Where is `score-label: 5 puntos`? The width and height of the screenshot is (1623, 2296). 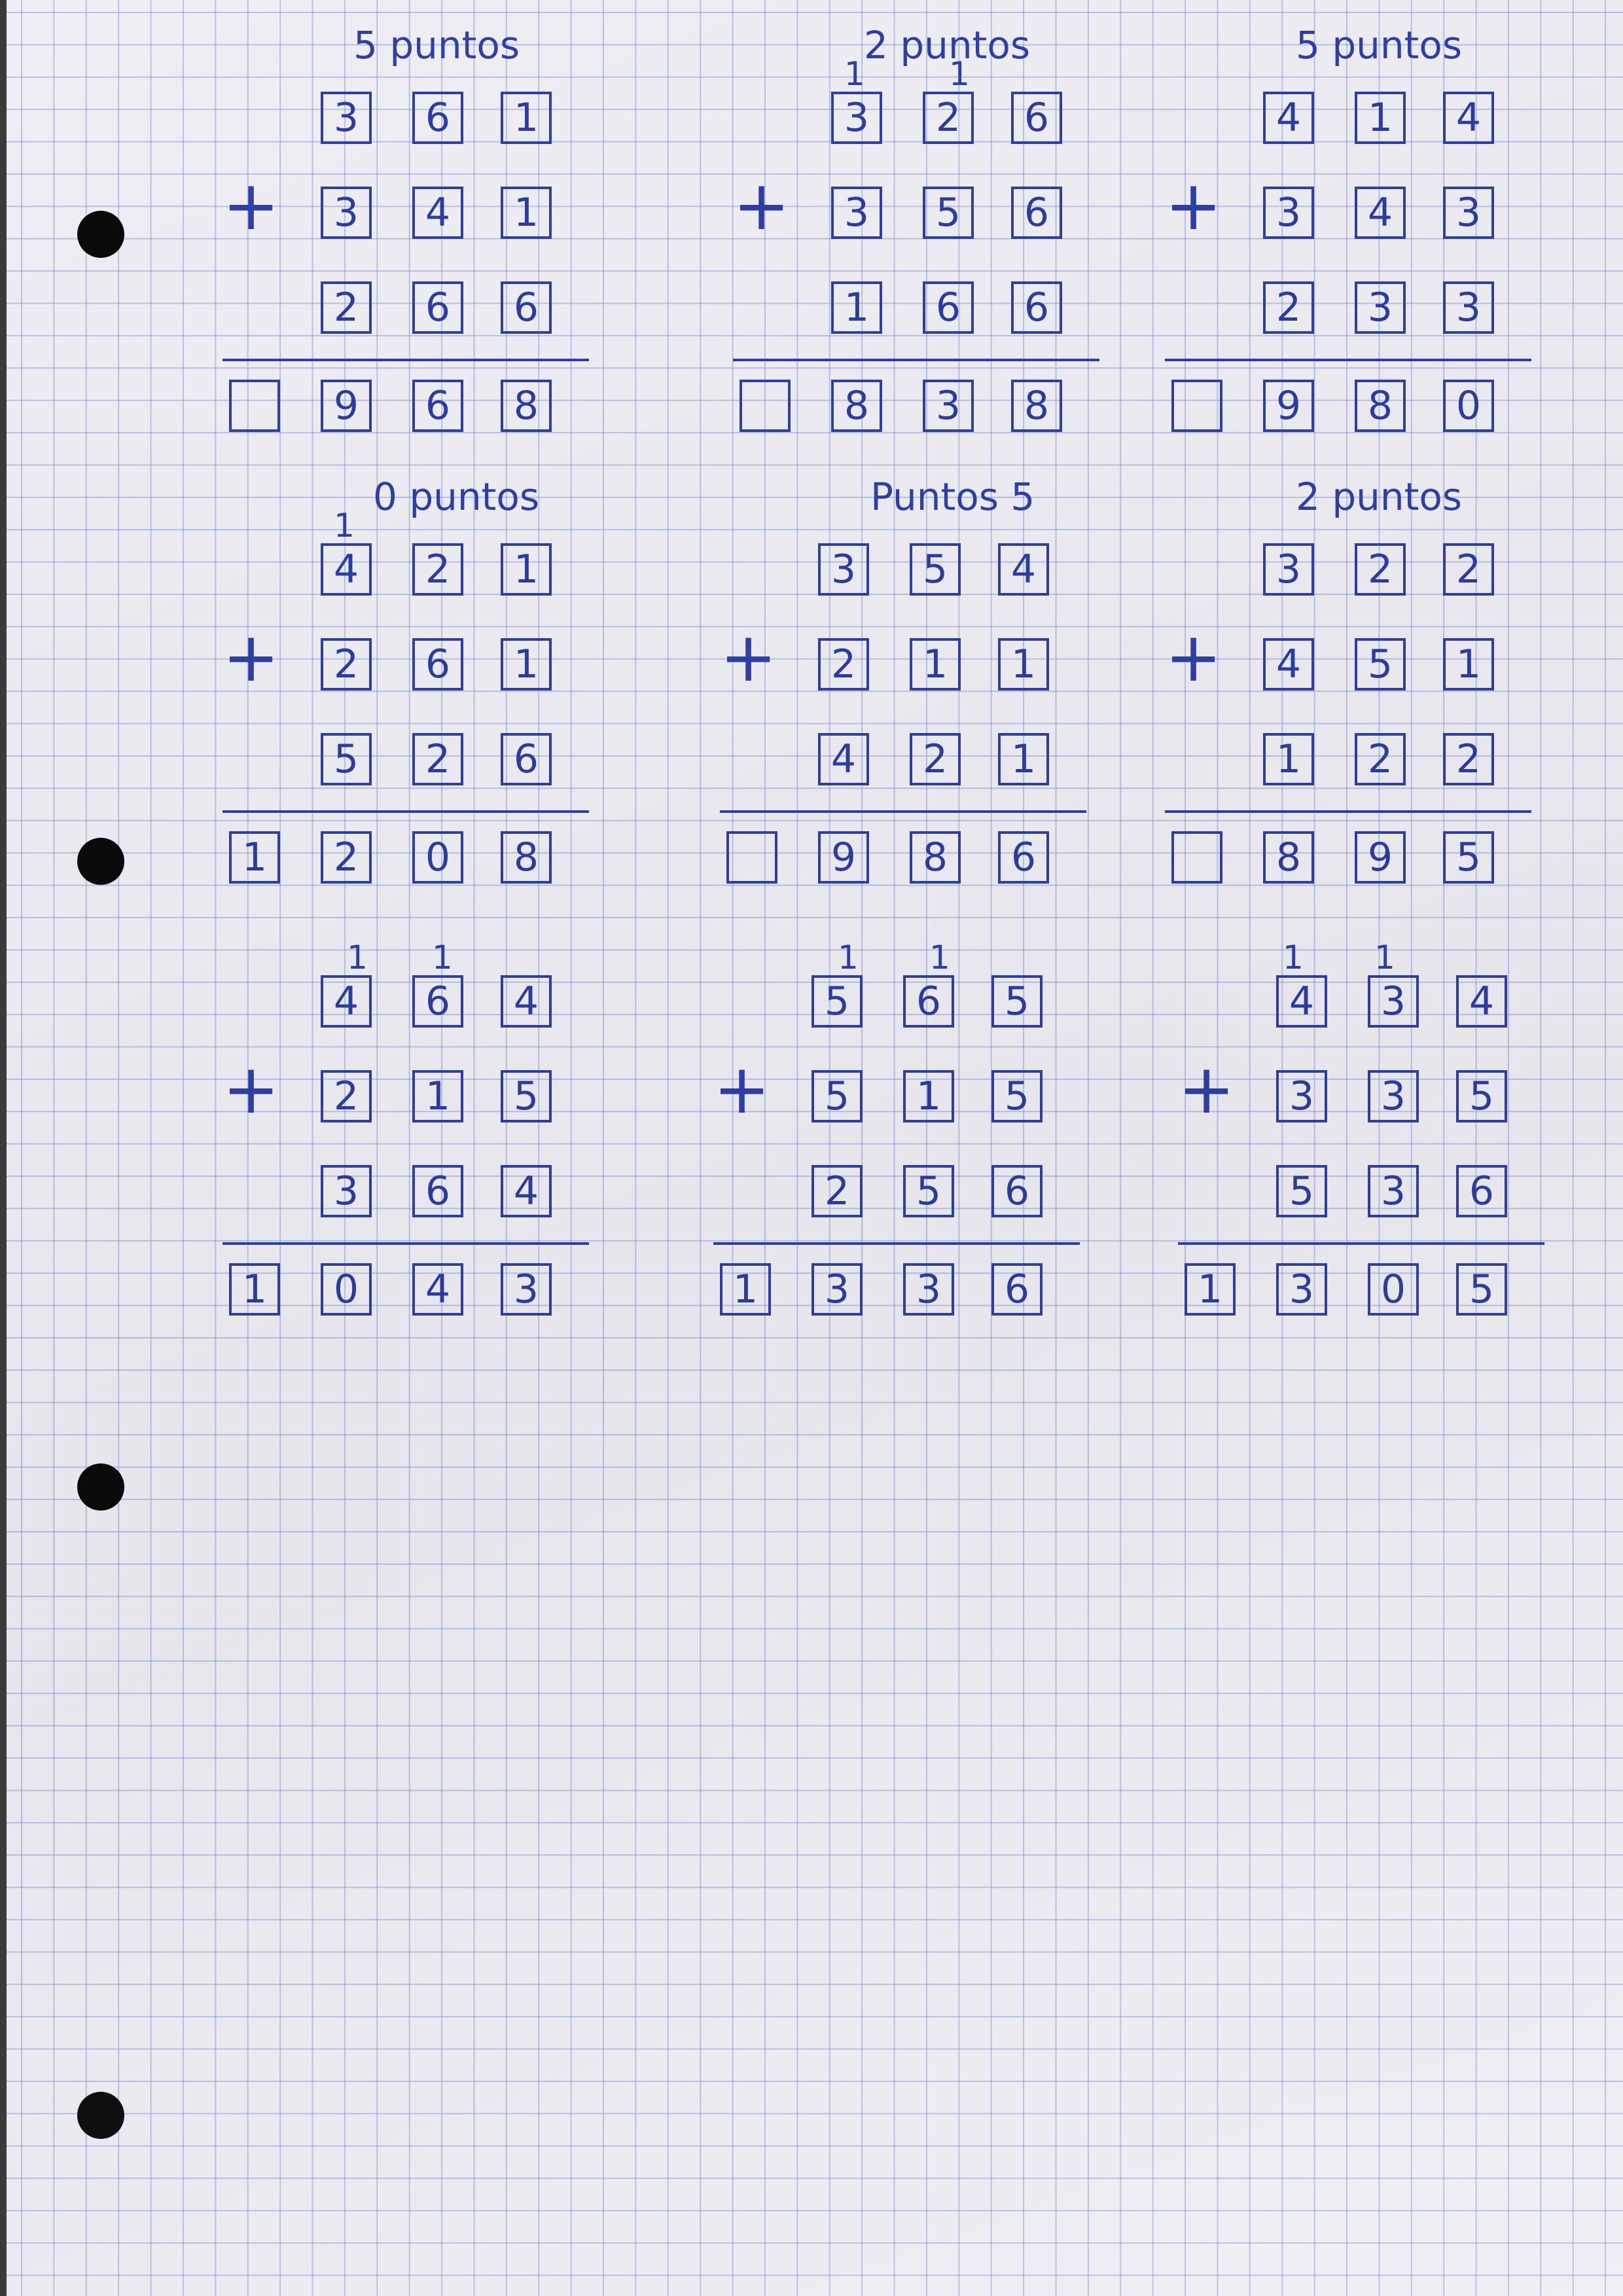
score-label: 5 puntos is located at coordinates (1380, 45).